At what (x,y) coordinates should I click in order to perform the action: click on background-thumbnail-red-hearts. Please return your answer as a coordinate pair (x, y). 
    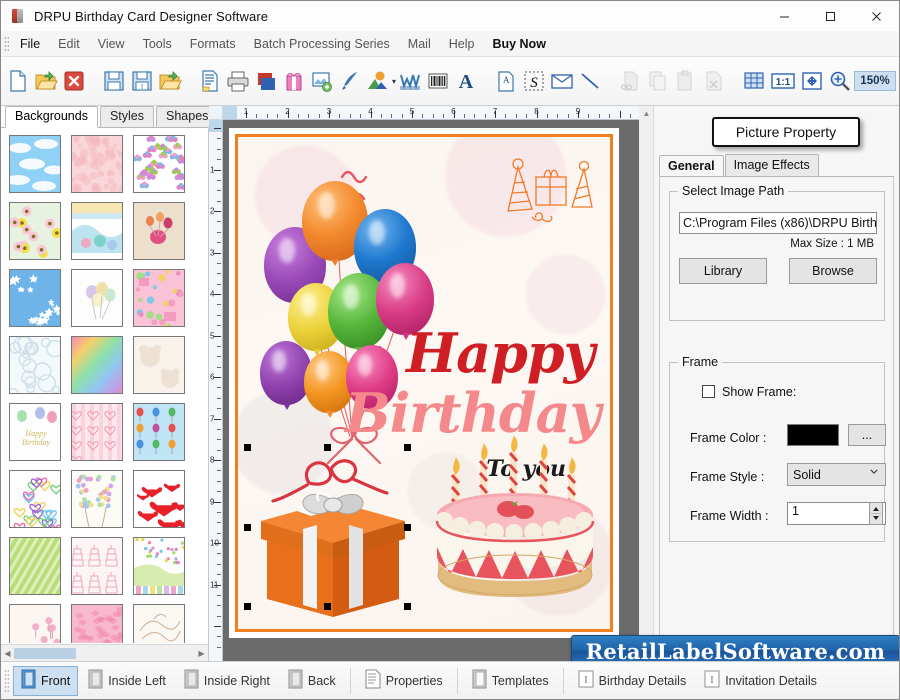
    Looking at the image, I should click on (159, 499).